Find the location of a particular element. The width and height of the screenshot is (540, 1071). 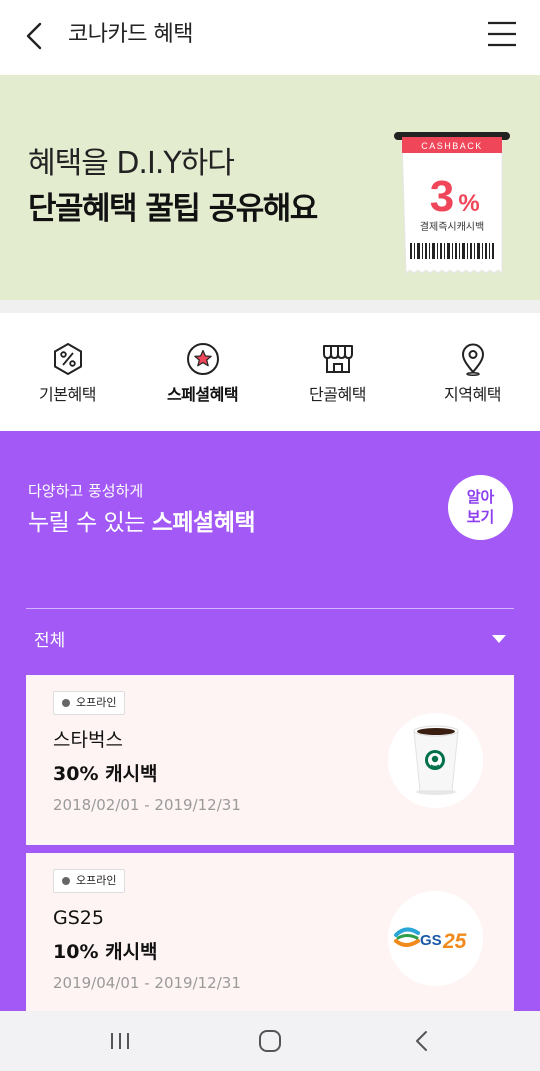

benefit-period: 2019/04/01 - 2019/12/31 is located at coordinates (147, 983).